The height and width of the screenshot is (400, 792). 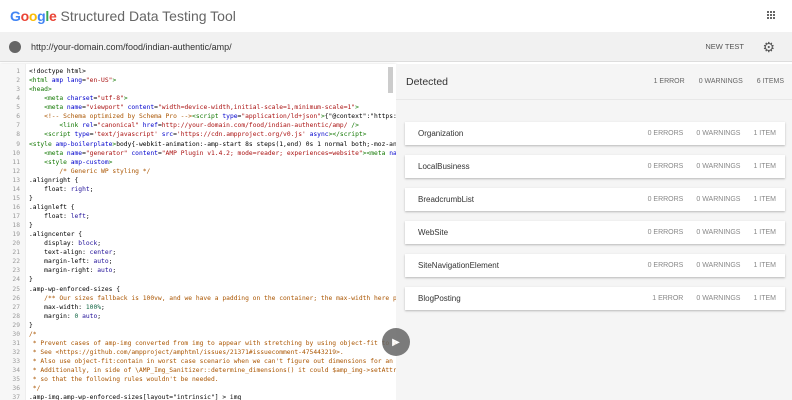 What do you see at coordinates (433, 232) in the screenshot?
I see `card-type: WebSite` at bounding box center [433, 232].